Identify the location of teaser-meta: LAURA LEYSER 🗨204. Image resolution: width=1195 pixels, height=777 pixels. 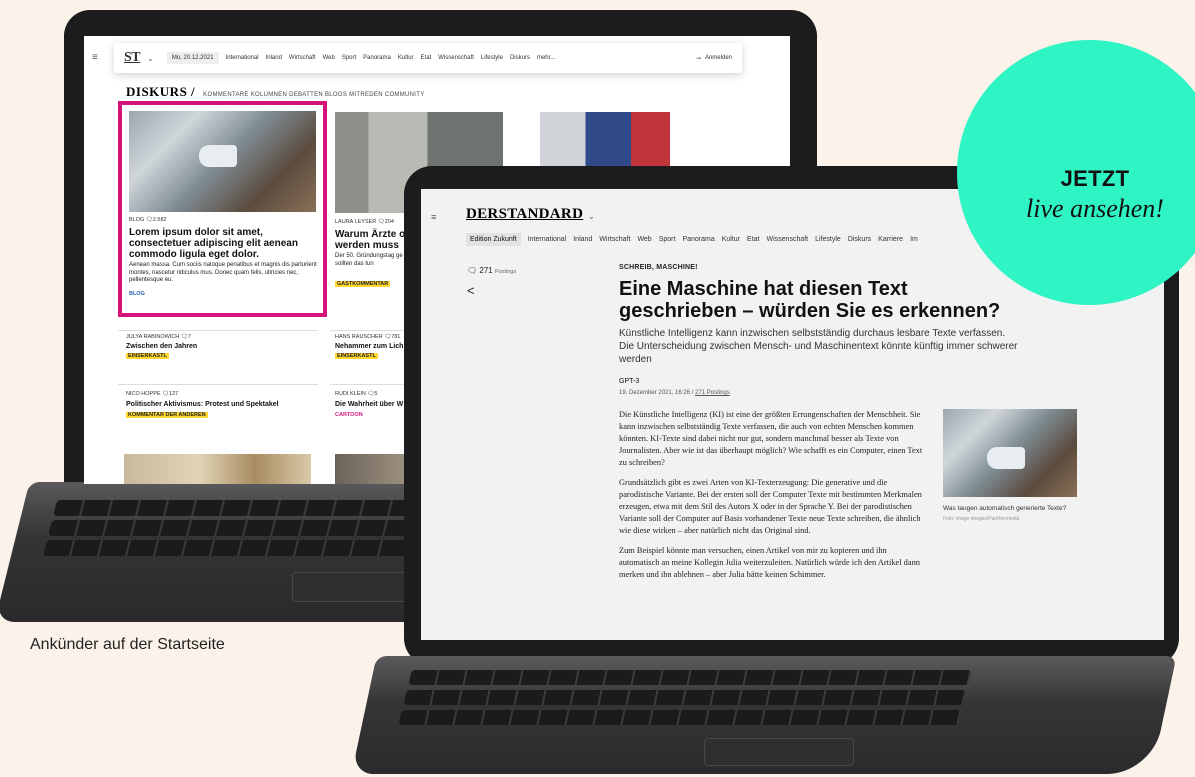
(364, 222).